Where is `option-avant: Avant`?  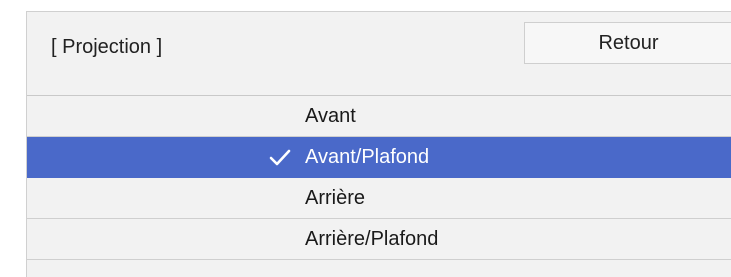
option-avant: Avant is located at coordinates (379, 116).